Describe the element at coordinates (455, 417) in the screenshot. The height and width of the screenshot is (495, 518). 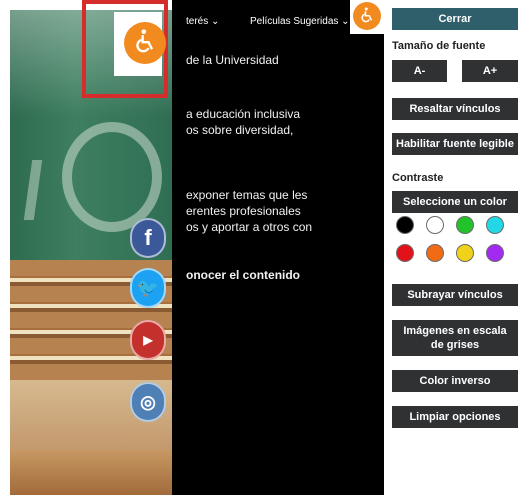
I see `clear-options-button: Limpiar opciones` at that location.